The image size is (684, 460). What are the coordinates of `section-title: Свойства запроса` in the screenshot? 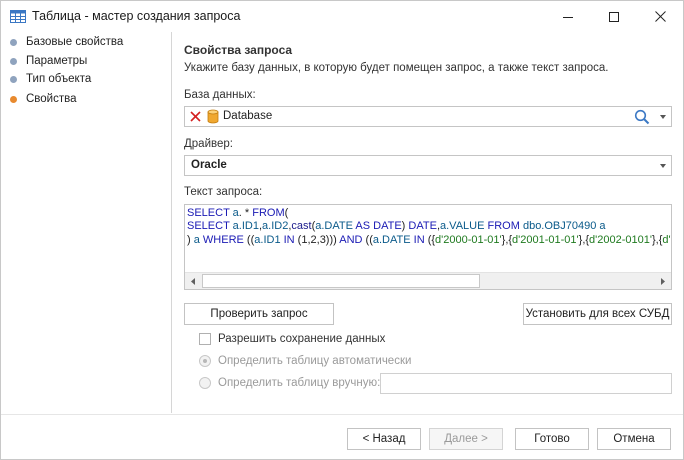 It's located at (238, 50).